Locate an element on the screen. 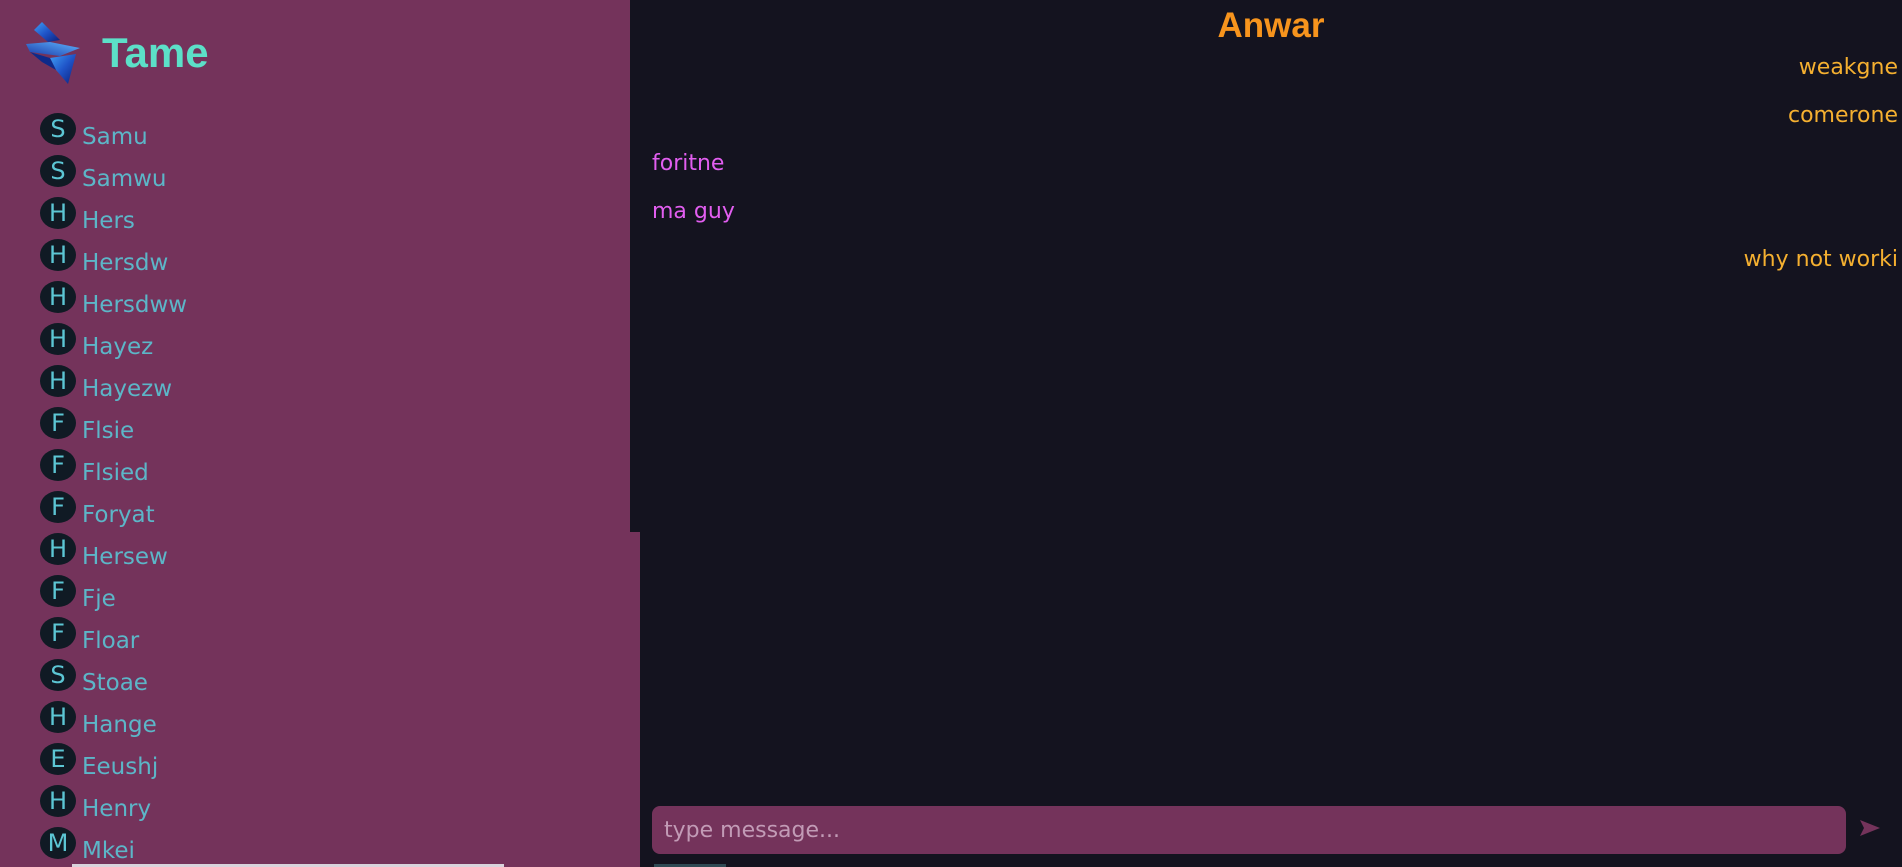 The width and height of the screenshot is (1902, 867). user-name: Samu is located at coordinates (115, 137).